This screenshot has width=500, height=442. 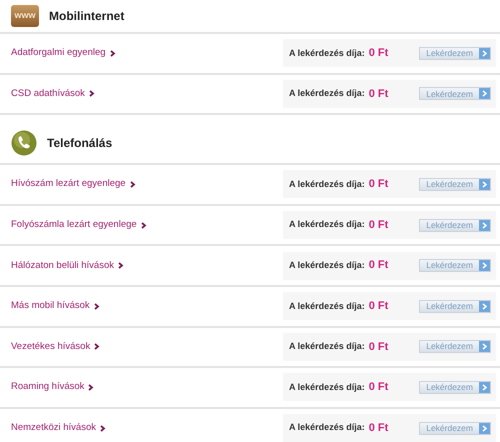 I want to click on query-link: Folyószámla lezárt egyenlege, so click(x=147, y=225).